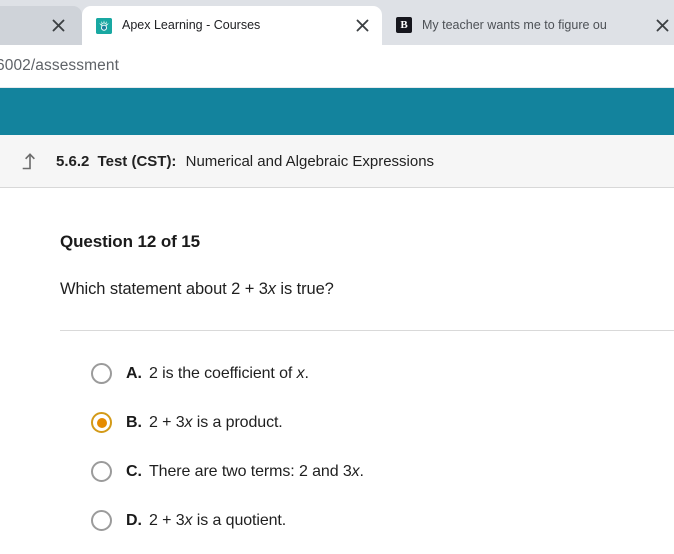 This screenshot has height=554, width=674. What do you see at coordinates (191, 25) in the screenshot?
I see `tab-title: Apex Learning - Courses` at bounding box center [191, 25].